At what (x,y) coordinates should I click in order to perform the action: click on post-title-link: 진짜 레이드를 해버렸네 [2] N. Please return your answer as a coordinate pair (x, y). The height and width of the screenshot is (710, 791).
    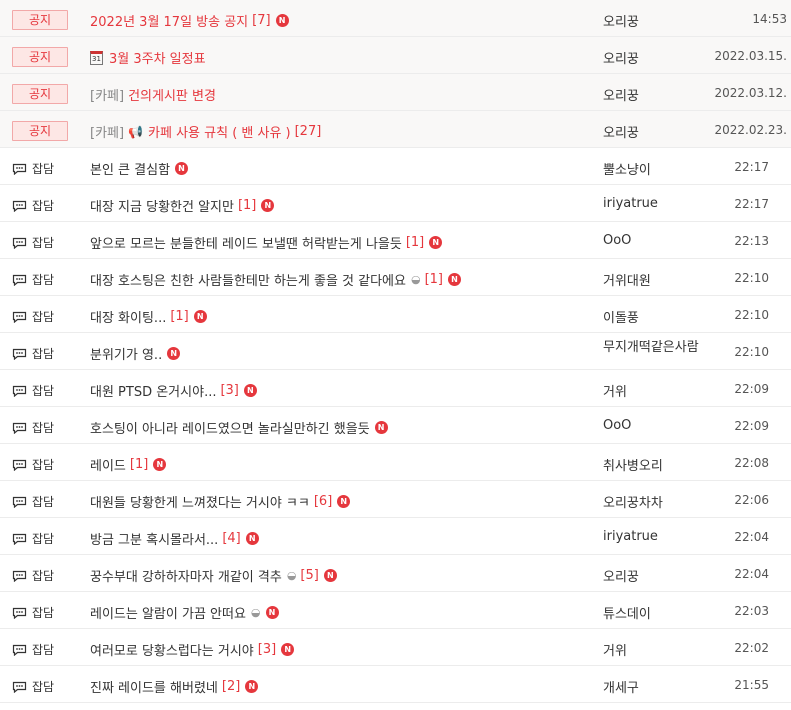
    Looking at the image, I should click on (174, 686).